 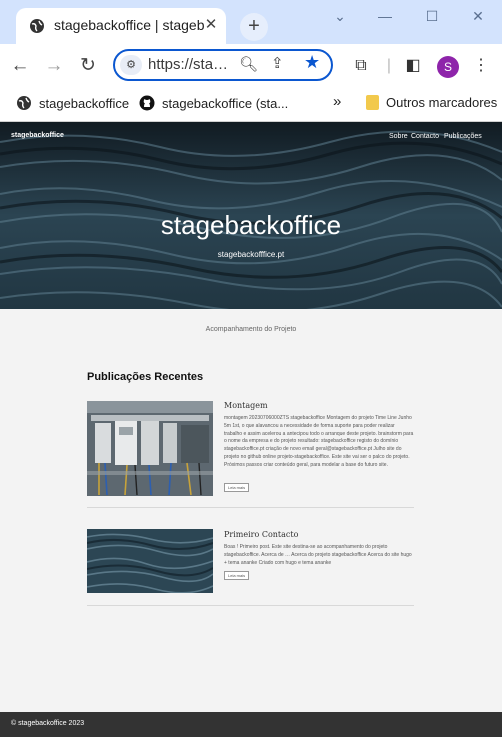 I want to click on menu-kebab-icon: ⋮, so click(x=481, y=66).